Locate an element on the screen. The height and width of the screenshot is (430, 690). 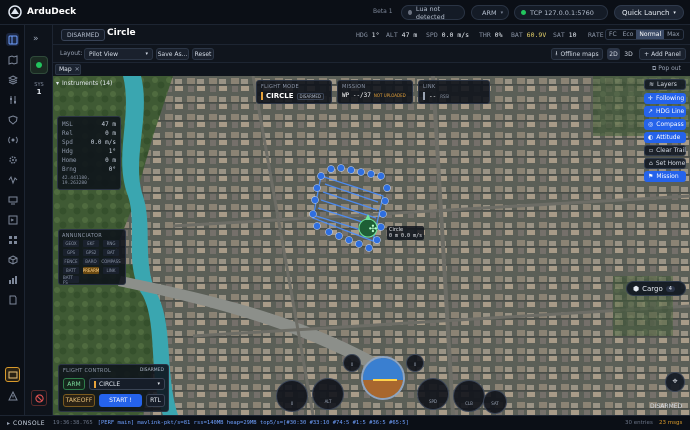
start-button: START ! is located at coordinates (120, 400).